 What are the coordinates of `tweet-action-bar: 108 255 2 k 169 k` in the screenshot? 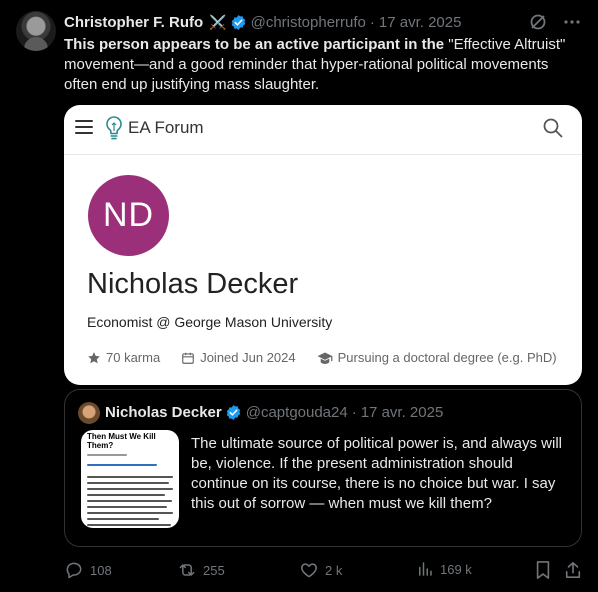 It's located at (324, 571).